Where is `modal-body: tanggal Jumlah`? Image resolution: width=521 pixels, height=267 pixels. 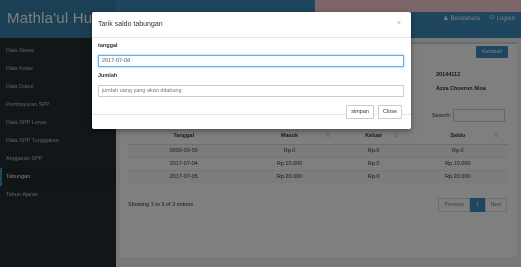
modal-body: tanggal Jumlah is located at coordinates (251, 69).